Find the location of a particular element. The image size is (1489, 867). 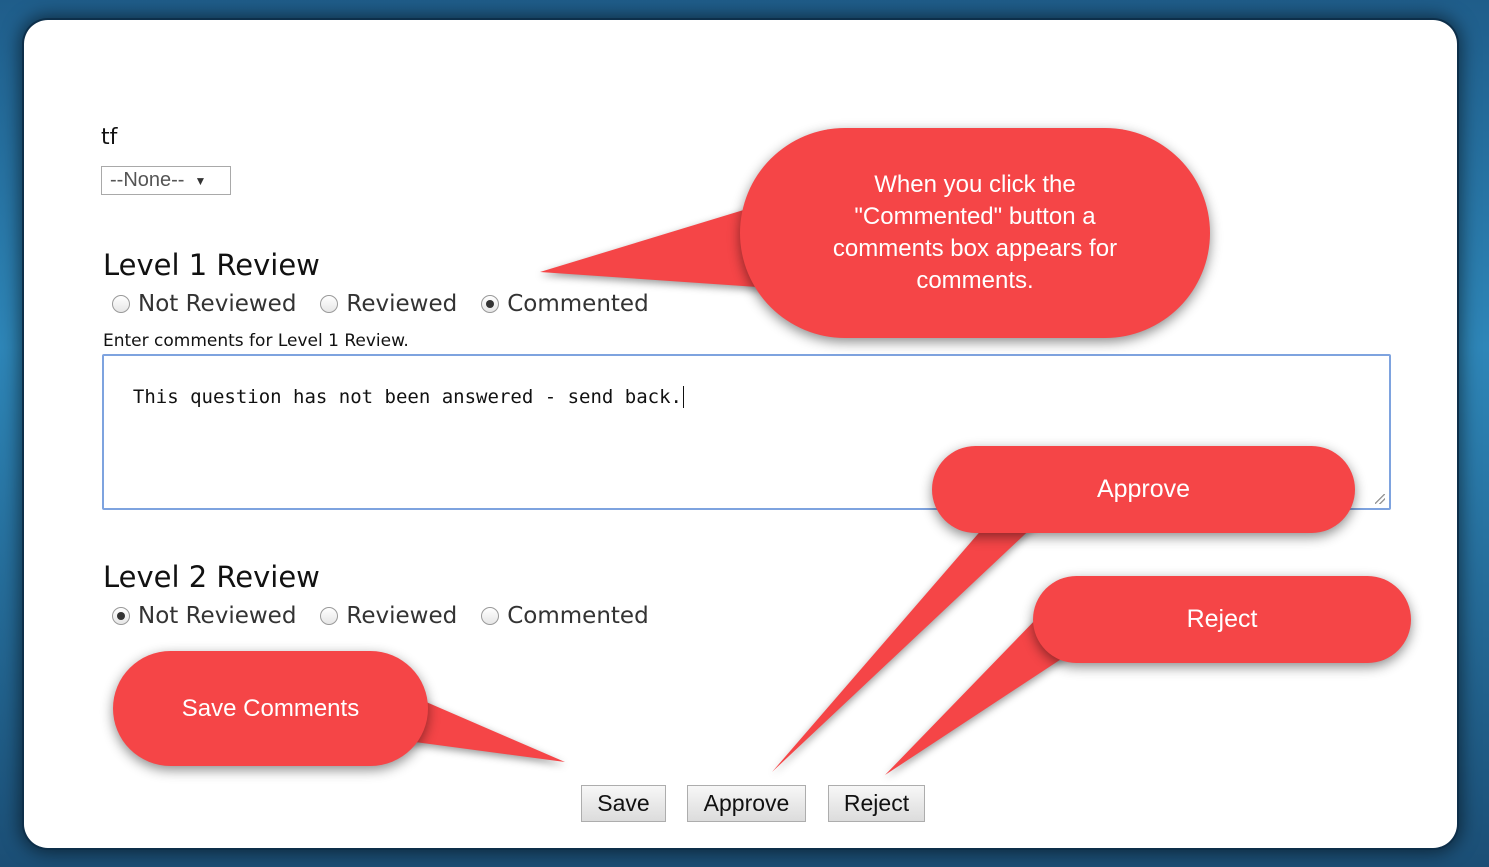

resize-handle-icon is located at coordinates (1380, 499).